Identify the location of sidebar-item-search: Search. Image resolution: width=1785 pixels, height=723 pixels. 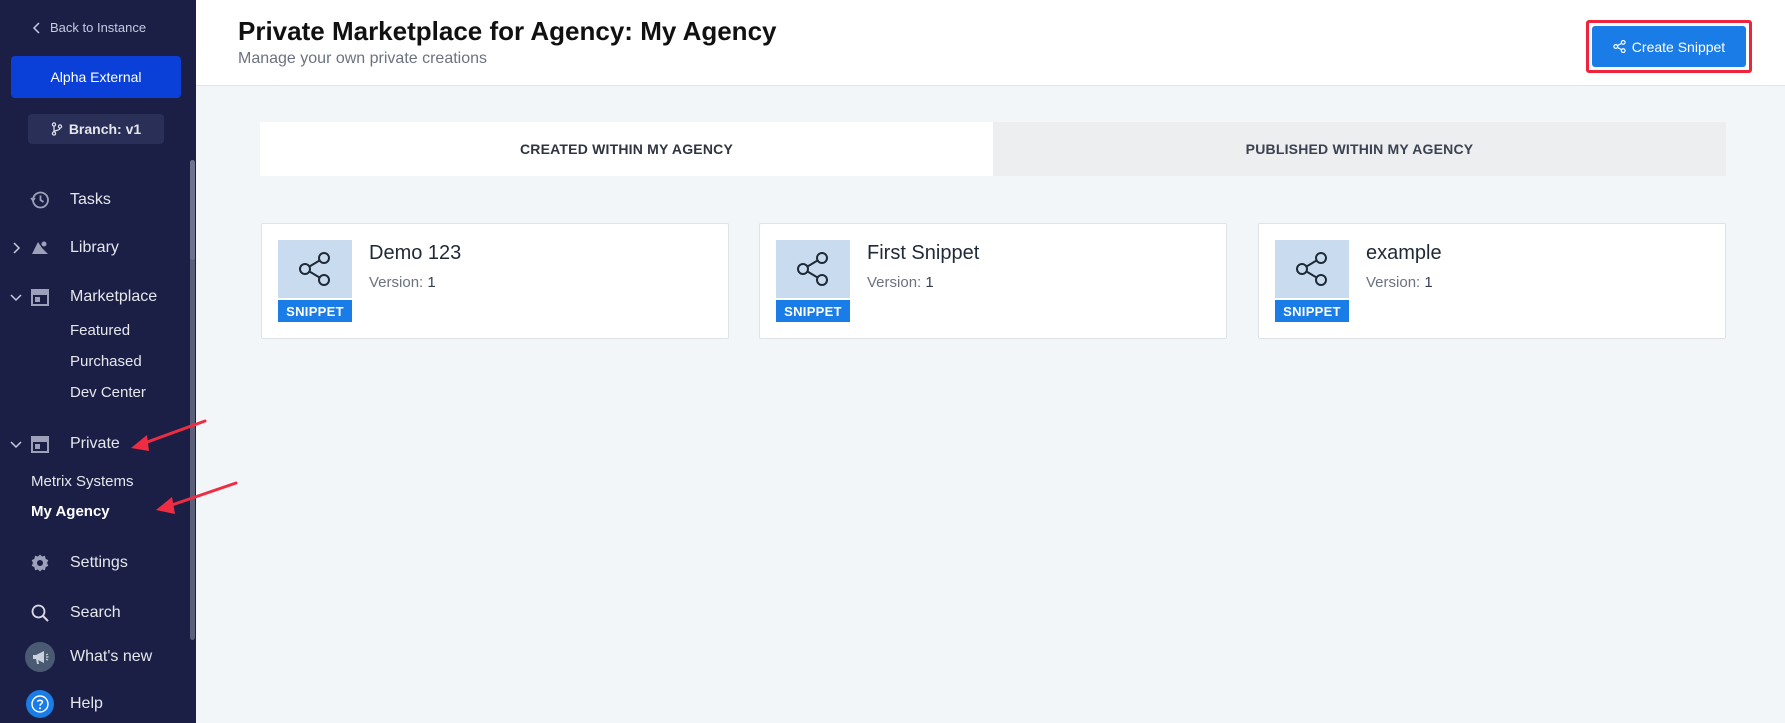
(95, 613).